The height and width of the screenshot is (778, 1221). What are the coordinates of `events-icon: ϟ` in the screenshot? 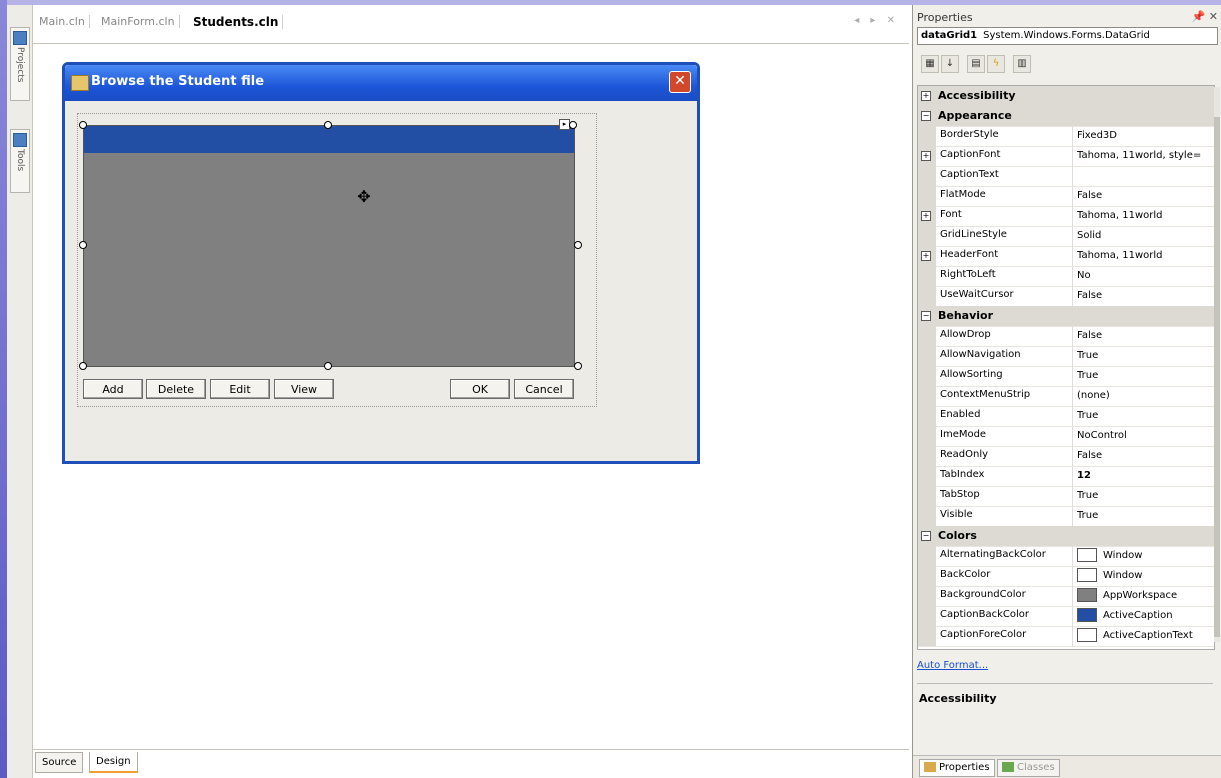 It's located at (996, 64).